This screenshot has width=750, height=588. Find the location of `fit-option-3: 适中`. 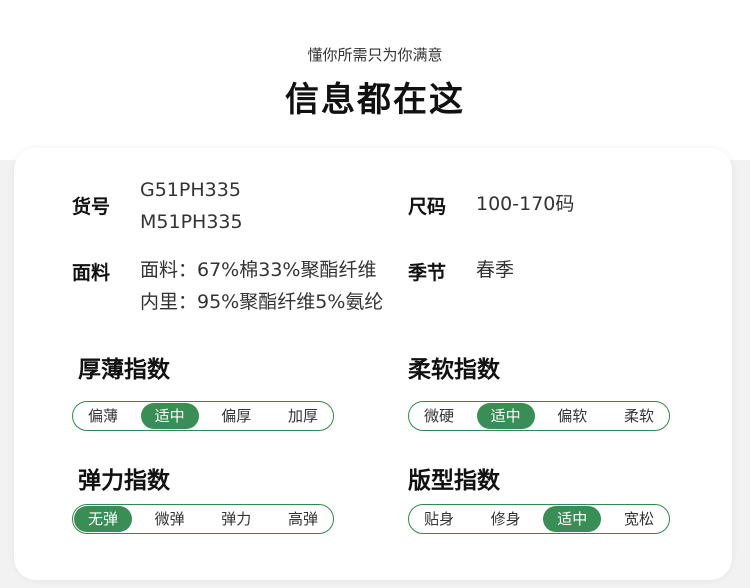

fit-option-3: 适中 is located at coordinates (572, 519).